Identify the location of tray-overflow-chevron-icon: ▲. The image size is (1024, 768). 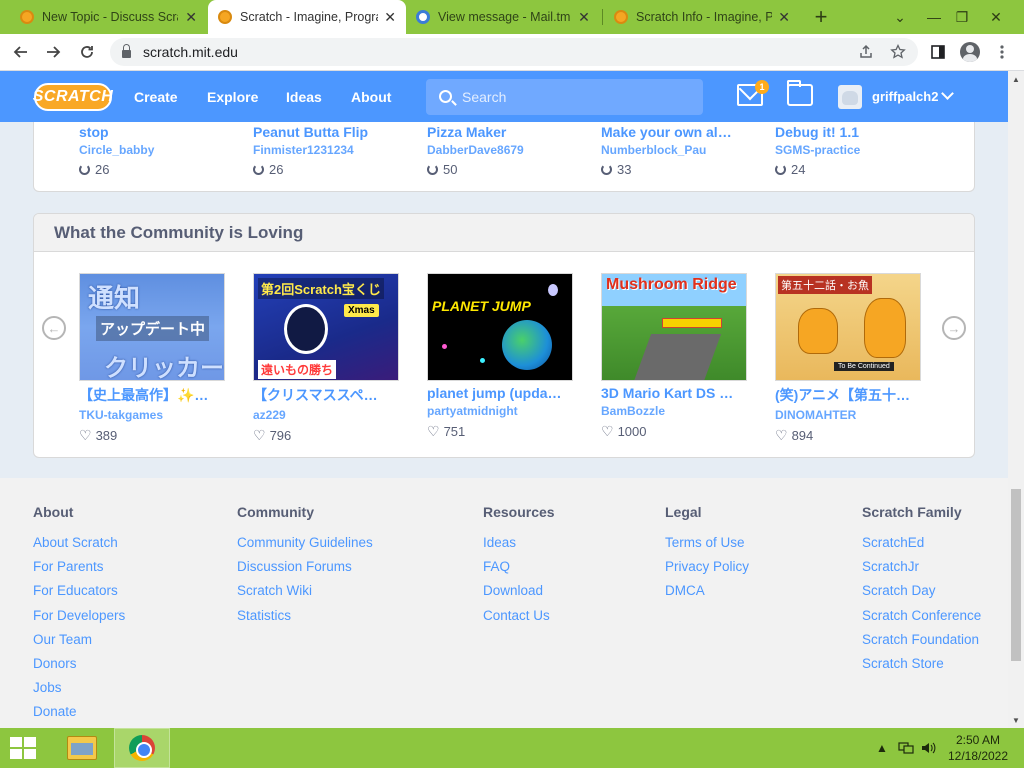
(882, 748).